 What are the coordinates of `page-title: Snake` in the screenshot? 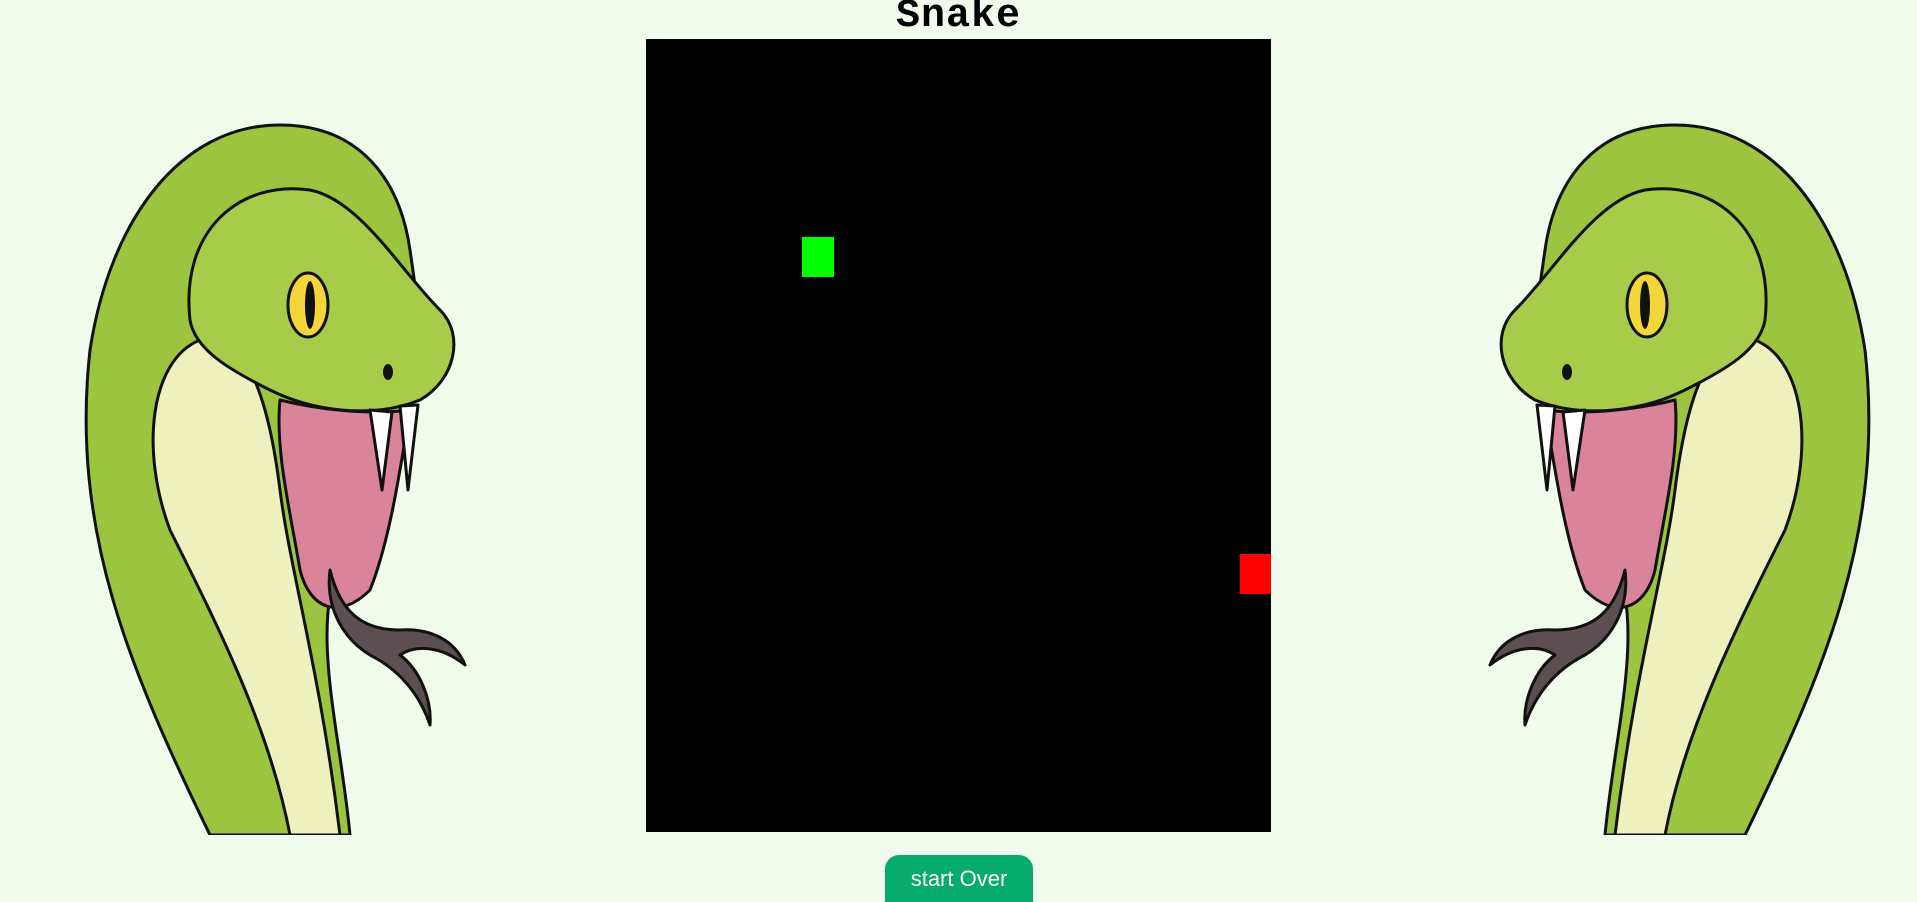 It's located at (958, 19).